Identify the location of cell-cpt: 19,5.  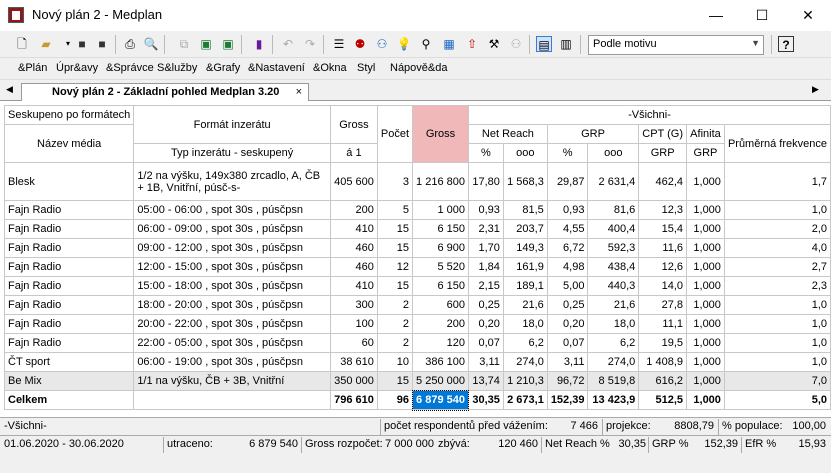
(662, 343).